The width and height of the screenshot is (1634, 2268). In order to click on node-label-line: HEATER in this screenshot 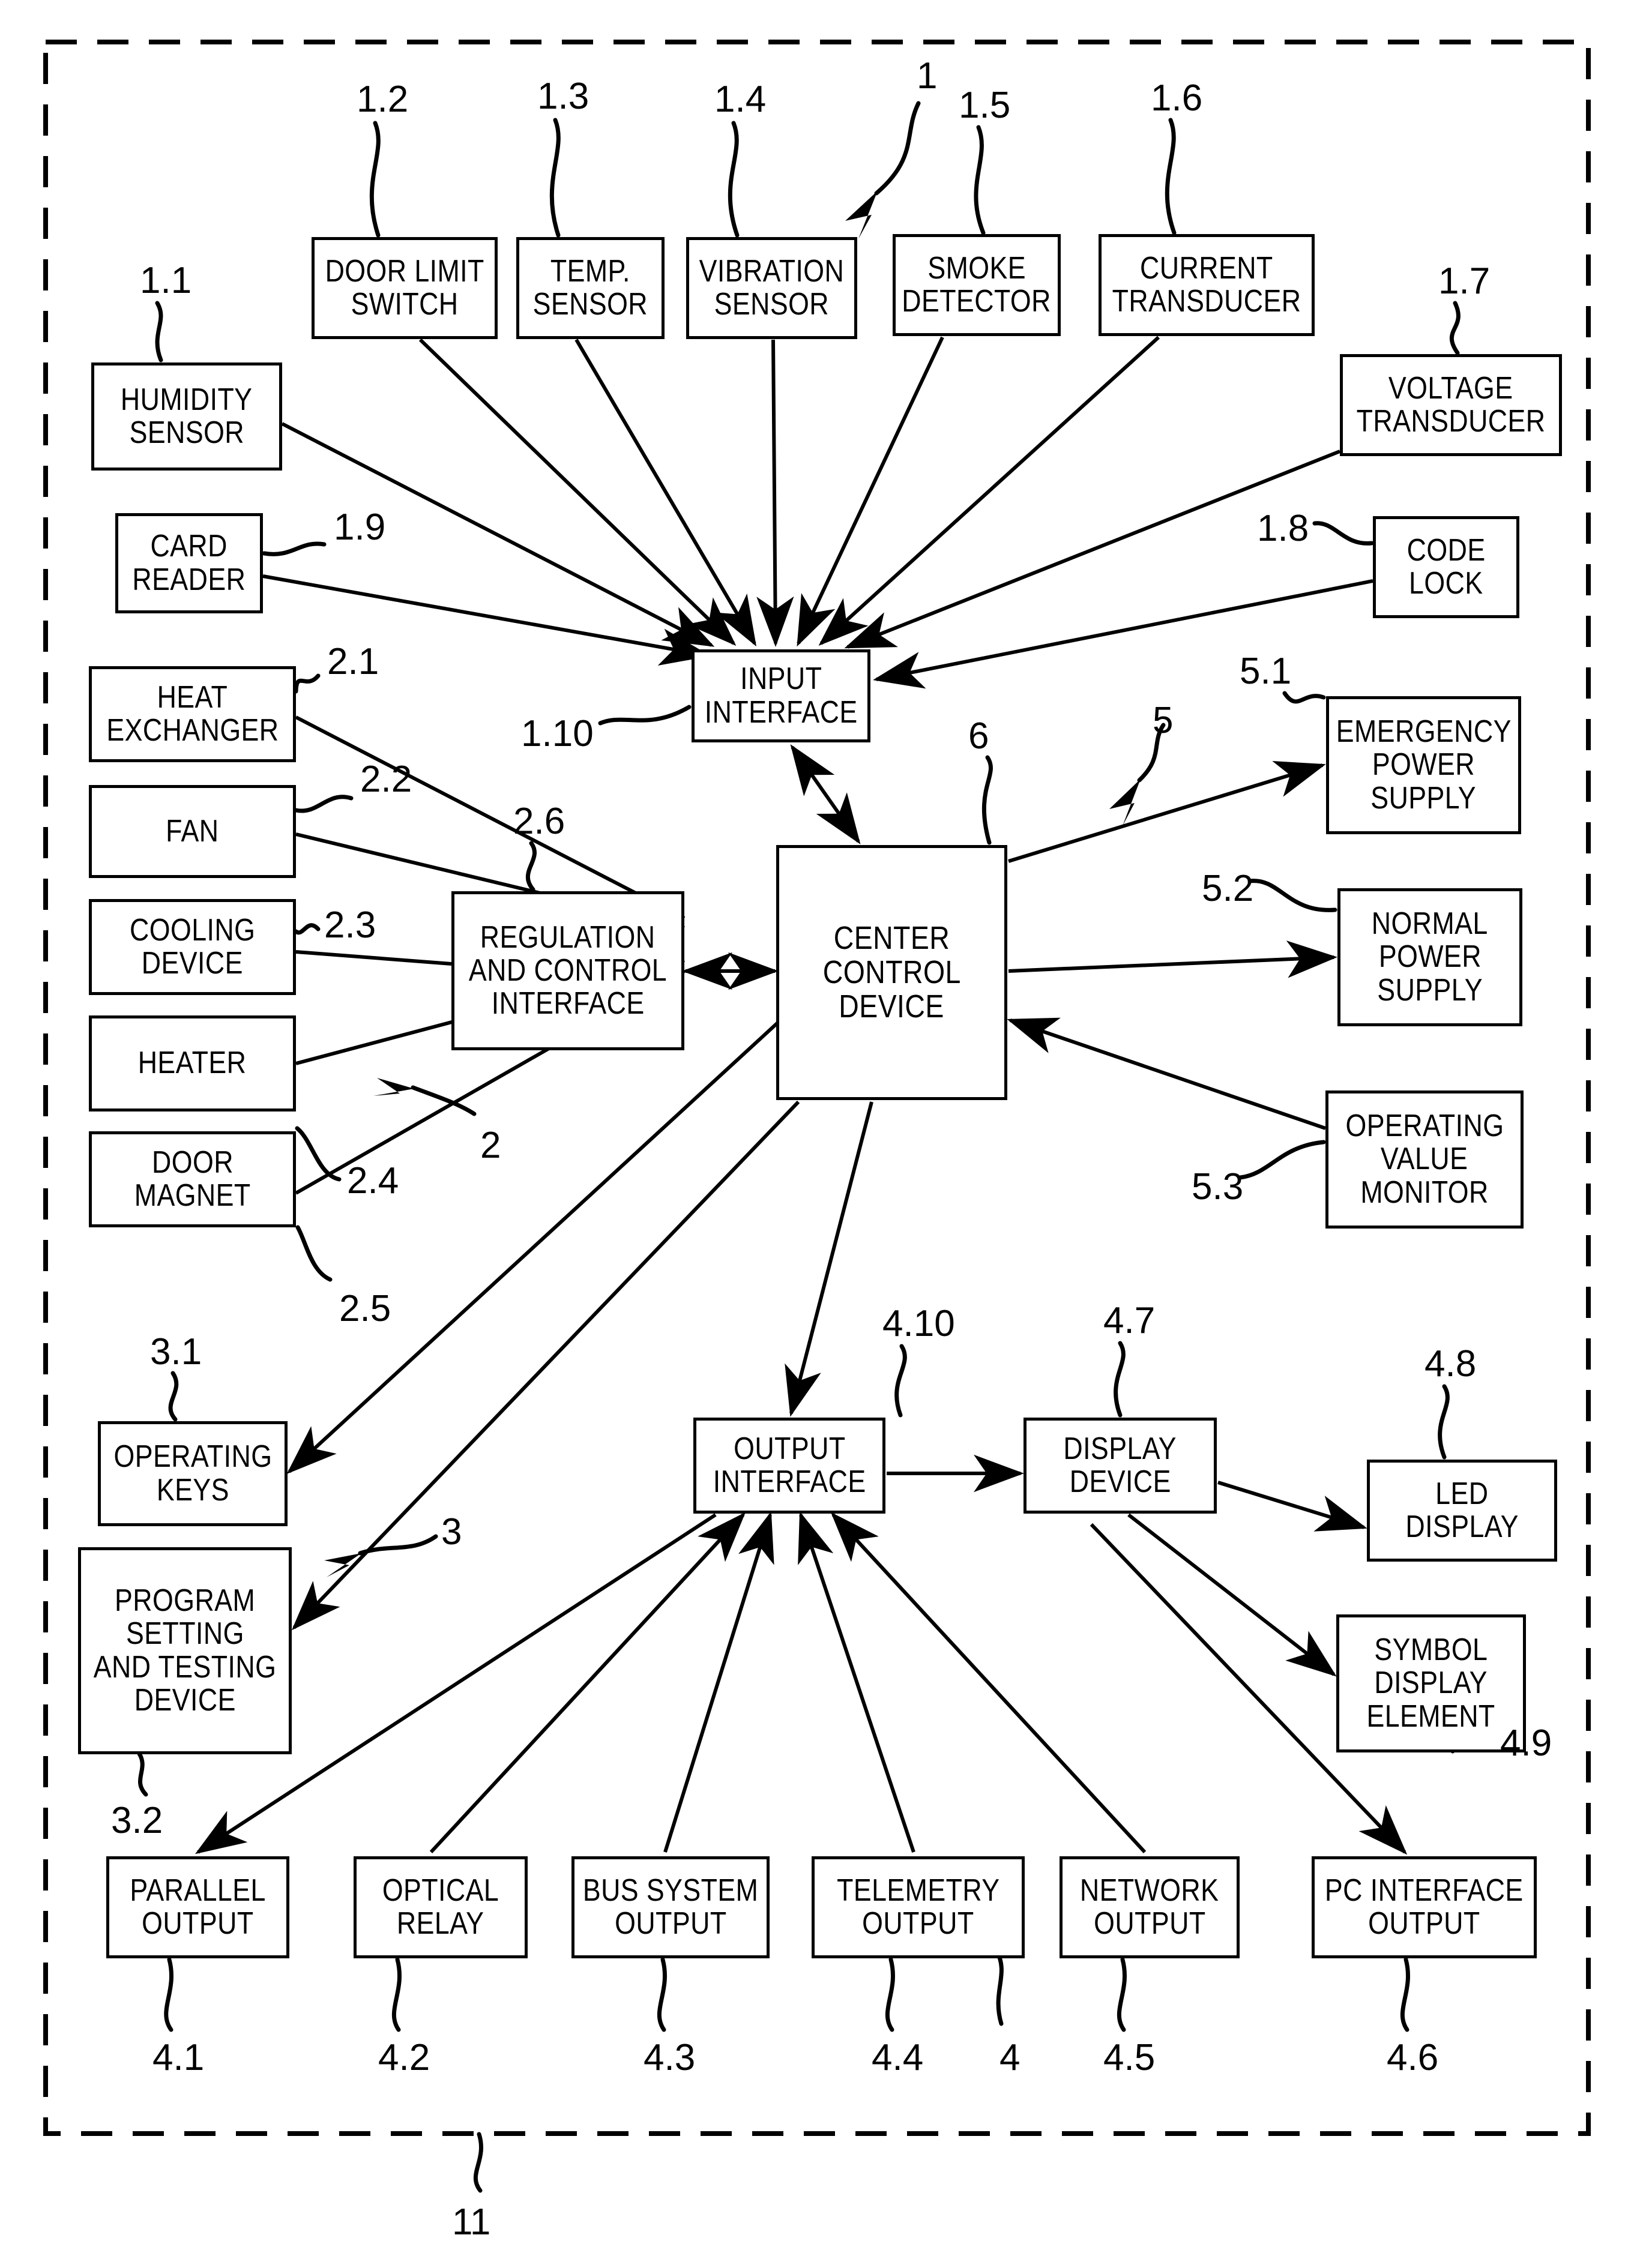, I will do `click(193, 1063)`.